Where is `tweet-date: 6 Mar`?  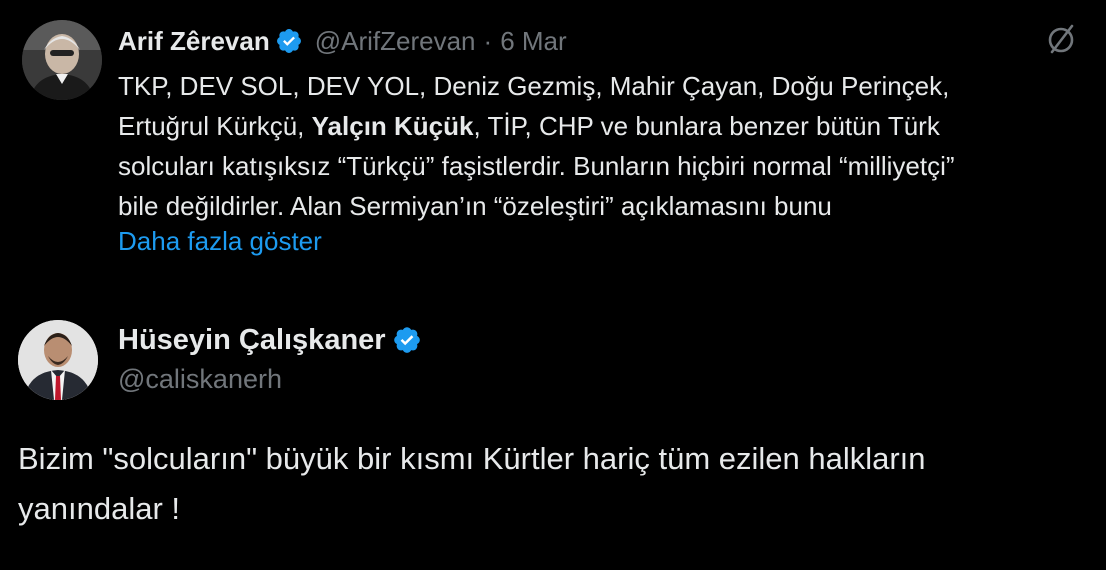
tweet-date: 6 Mar is located at coordinates (533, 41).